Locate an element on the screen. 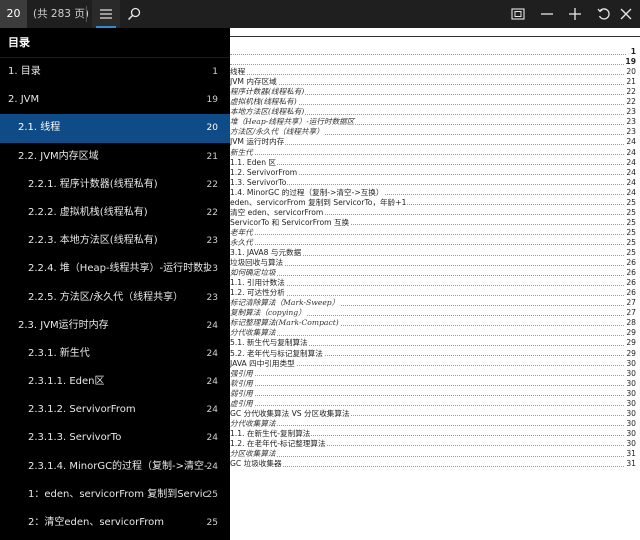  doc-toc-line: 标记整理算法(Mark-Compact) 28 is located at coordinates (433, 323).